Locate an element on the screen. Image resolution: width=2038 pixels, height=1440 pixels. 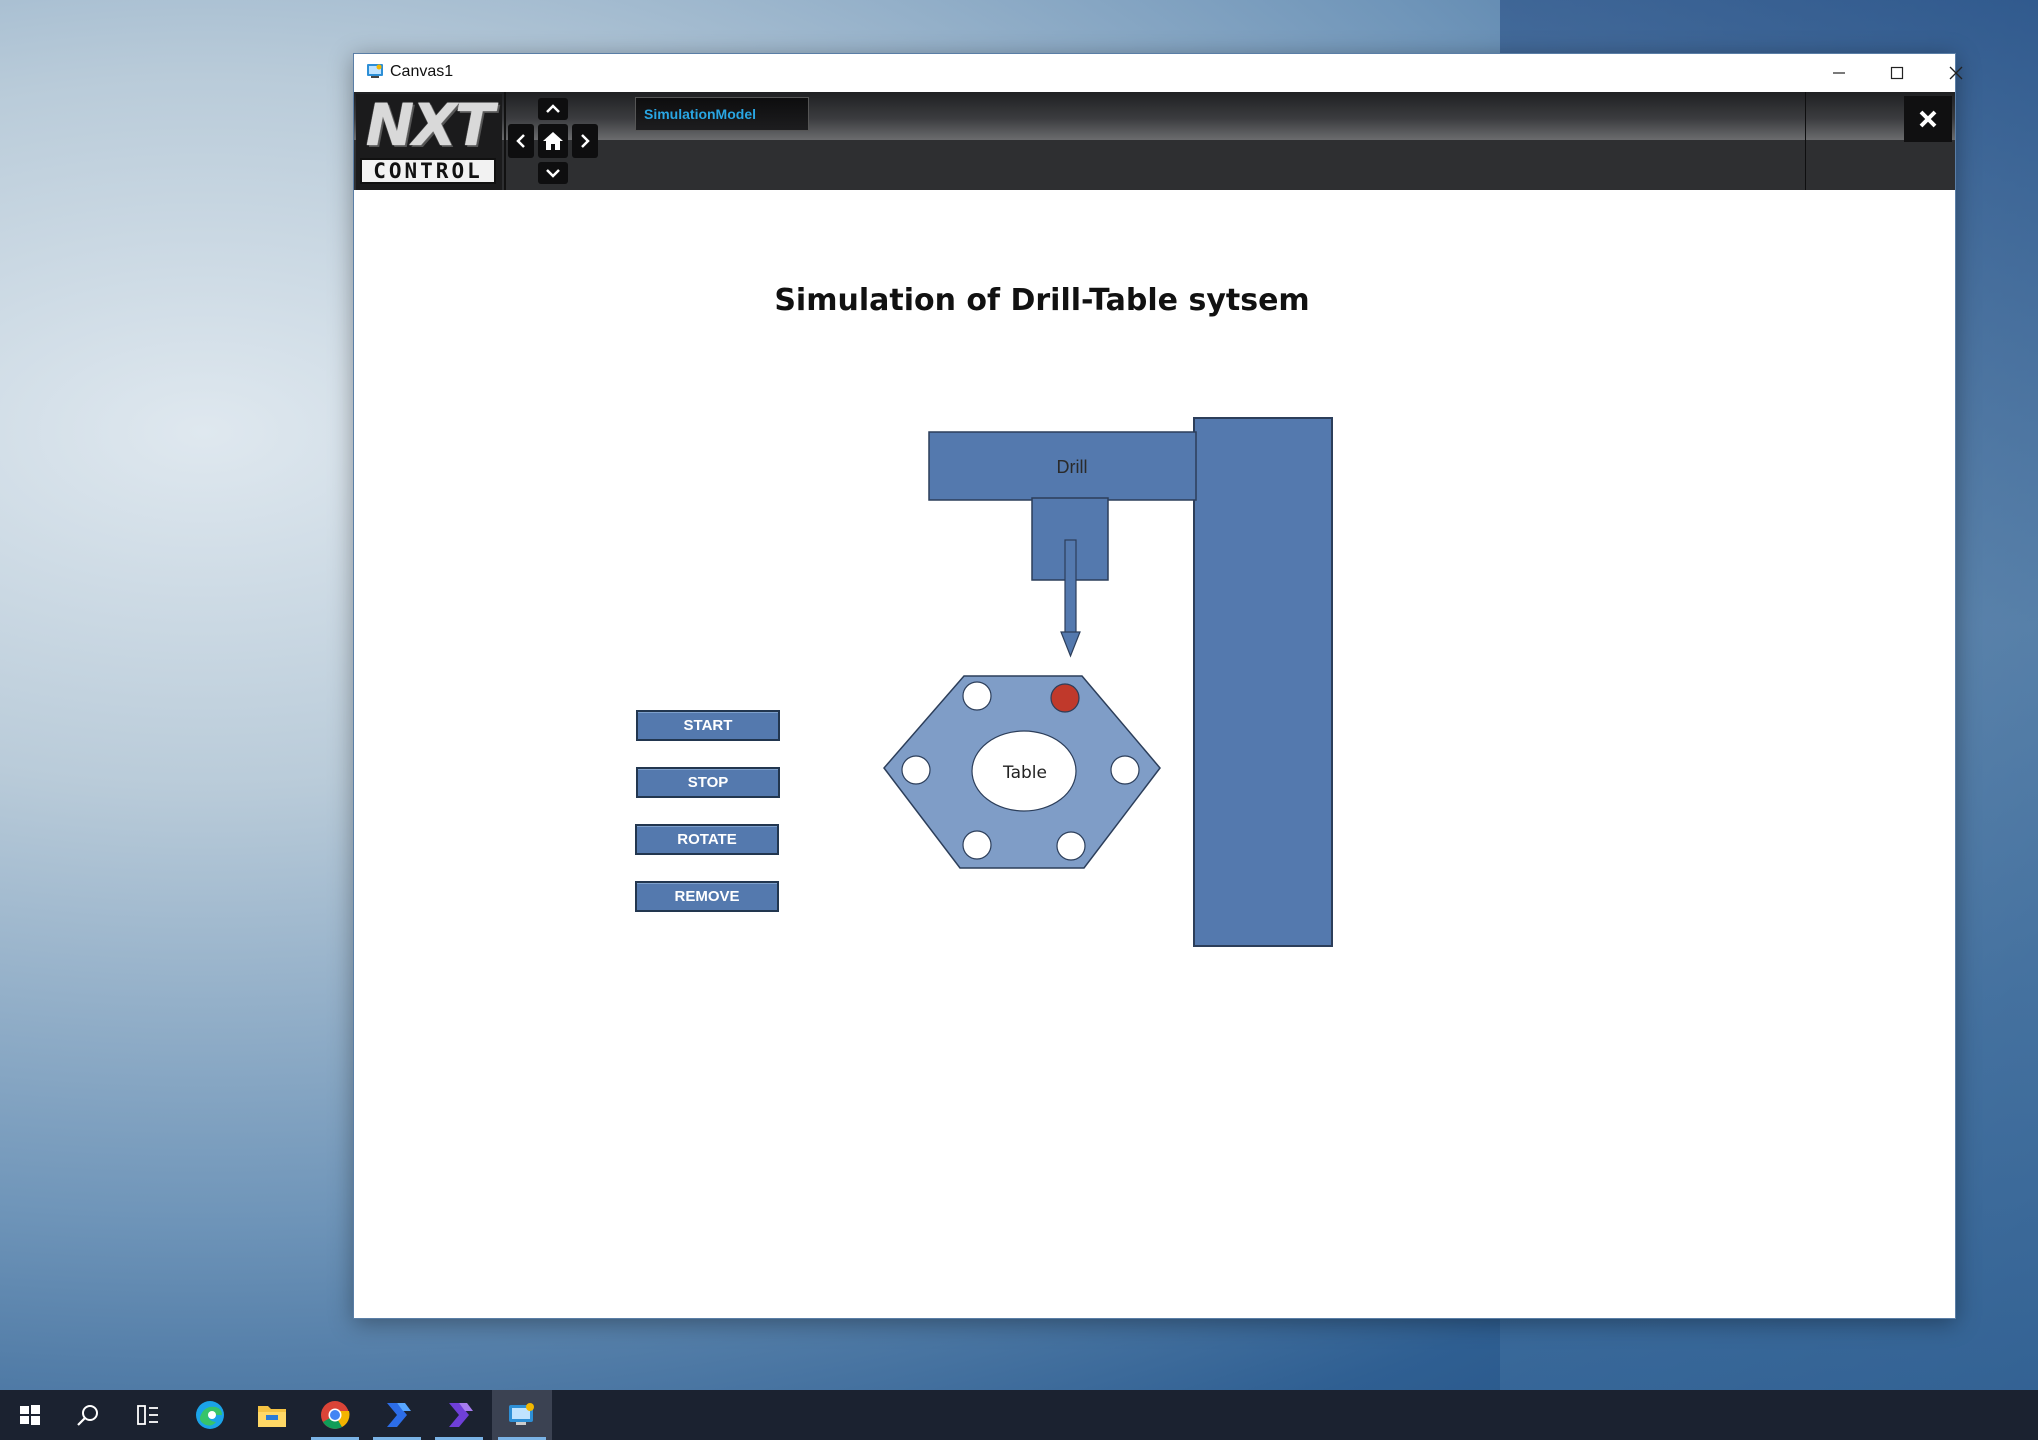
hmi-close-button is located at coordinates (1928, 119).